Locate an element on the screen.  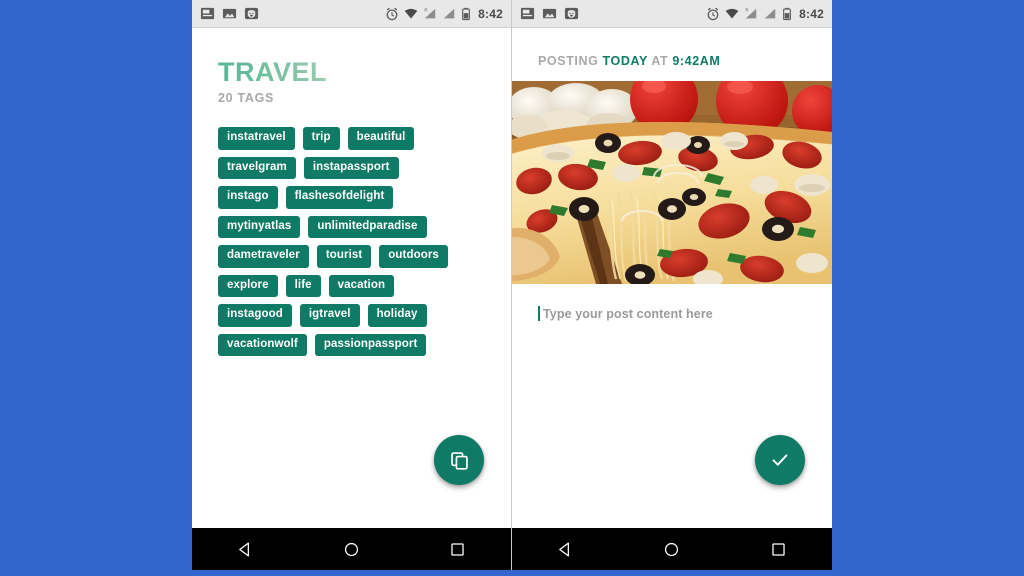
left-panel-header: TRAVEL 20 TAGS is located at coordinates (351, 67).